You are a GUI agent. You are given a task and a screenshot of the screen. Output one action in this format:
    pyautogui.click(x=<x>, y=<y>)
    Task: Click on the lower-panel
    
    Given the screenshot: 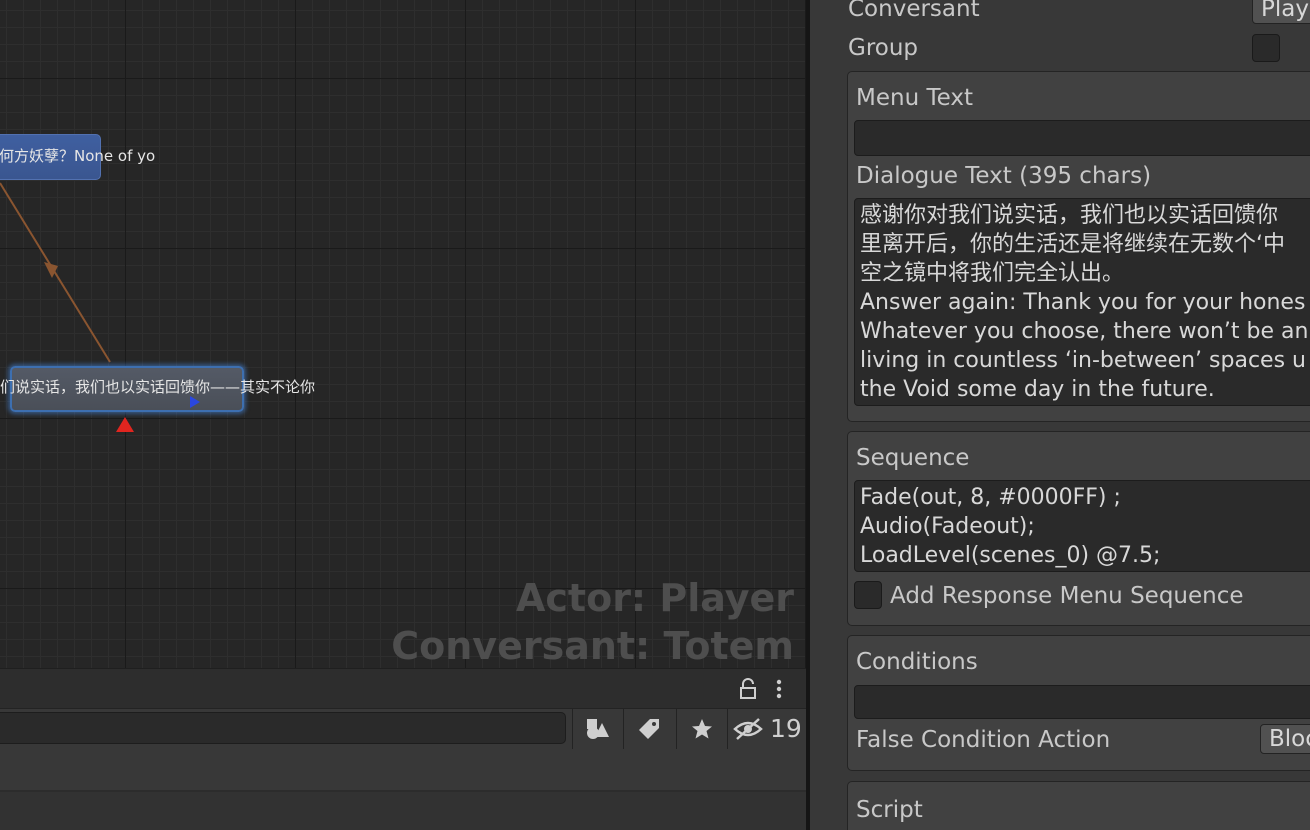 What is the action you would take?
    pyautogui.click(x=403, y=790)
    